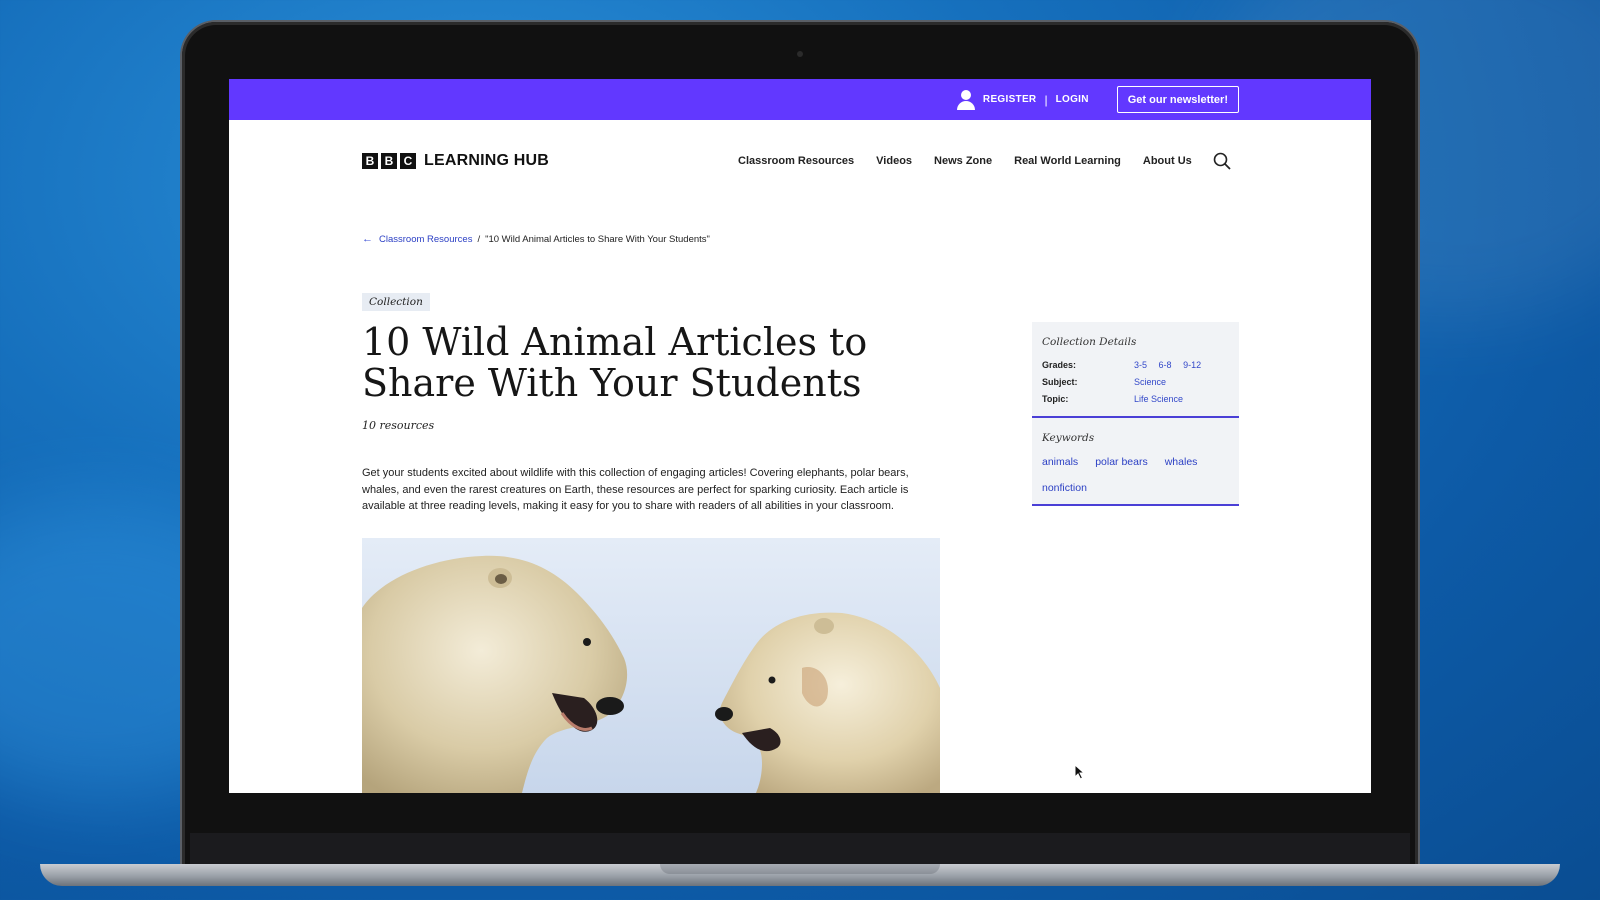 The height and width of the screenshot is (900, 1600). What do you see at coordinates (1177, 99) in the screenshot?
I see `newsletter-button: Get our newsletter!` at bounding box center [1177, 99].